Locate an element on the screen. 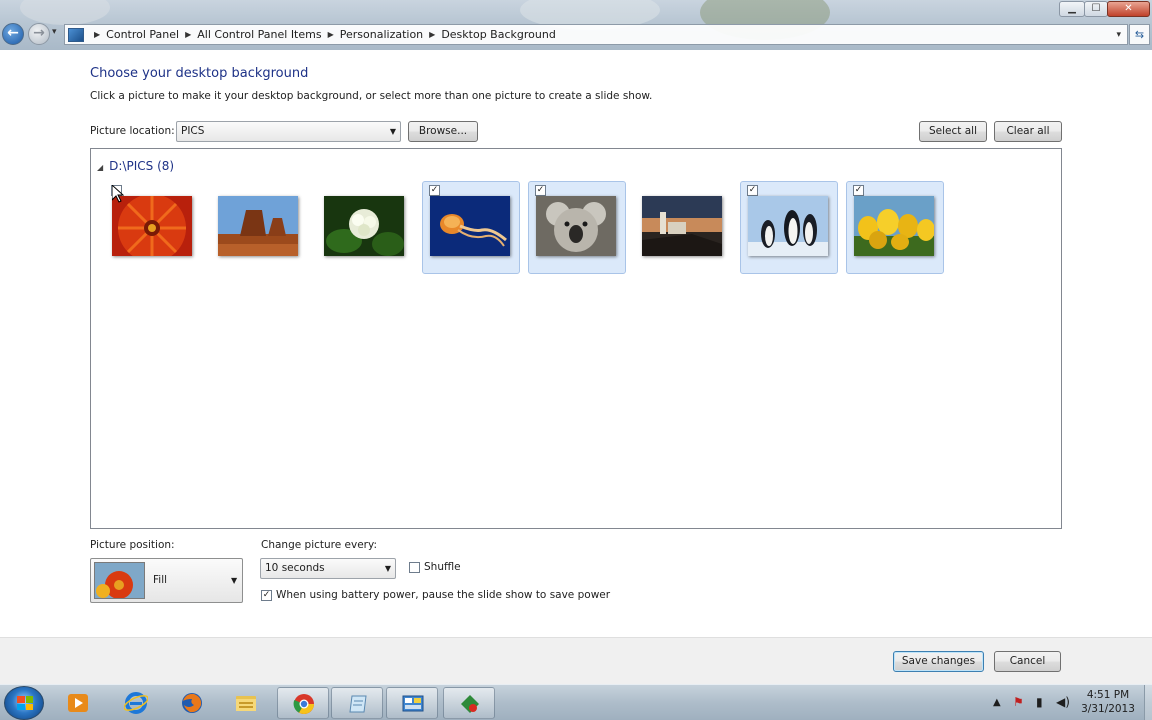 The width and height of the screenshot is (1152, 720). picture-location-select: PICS ▼ is located at coordinates (288, 131).